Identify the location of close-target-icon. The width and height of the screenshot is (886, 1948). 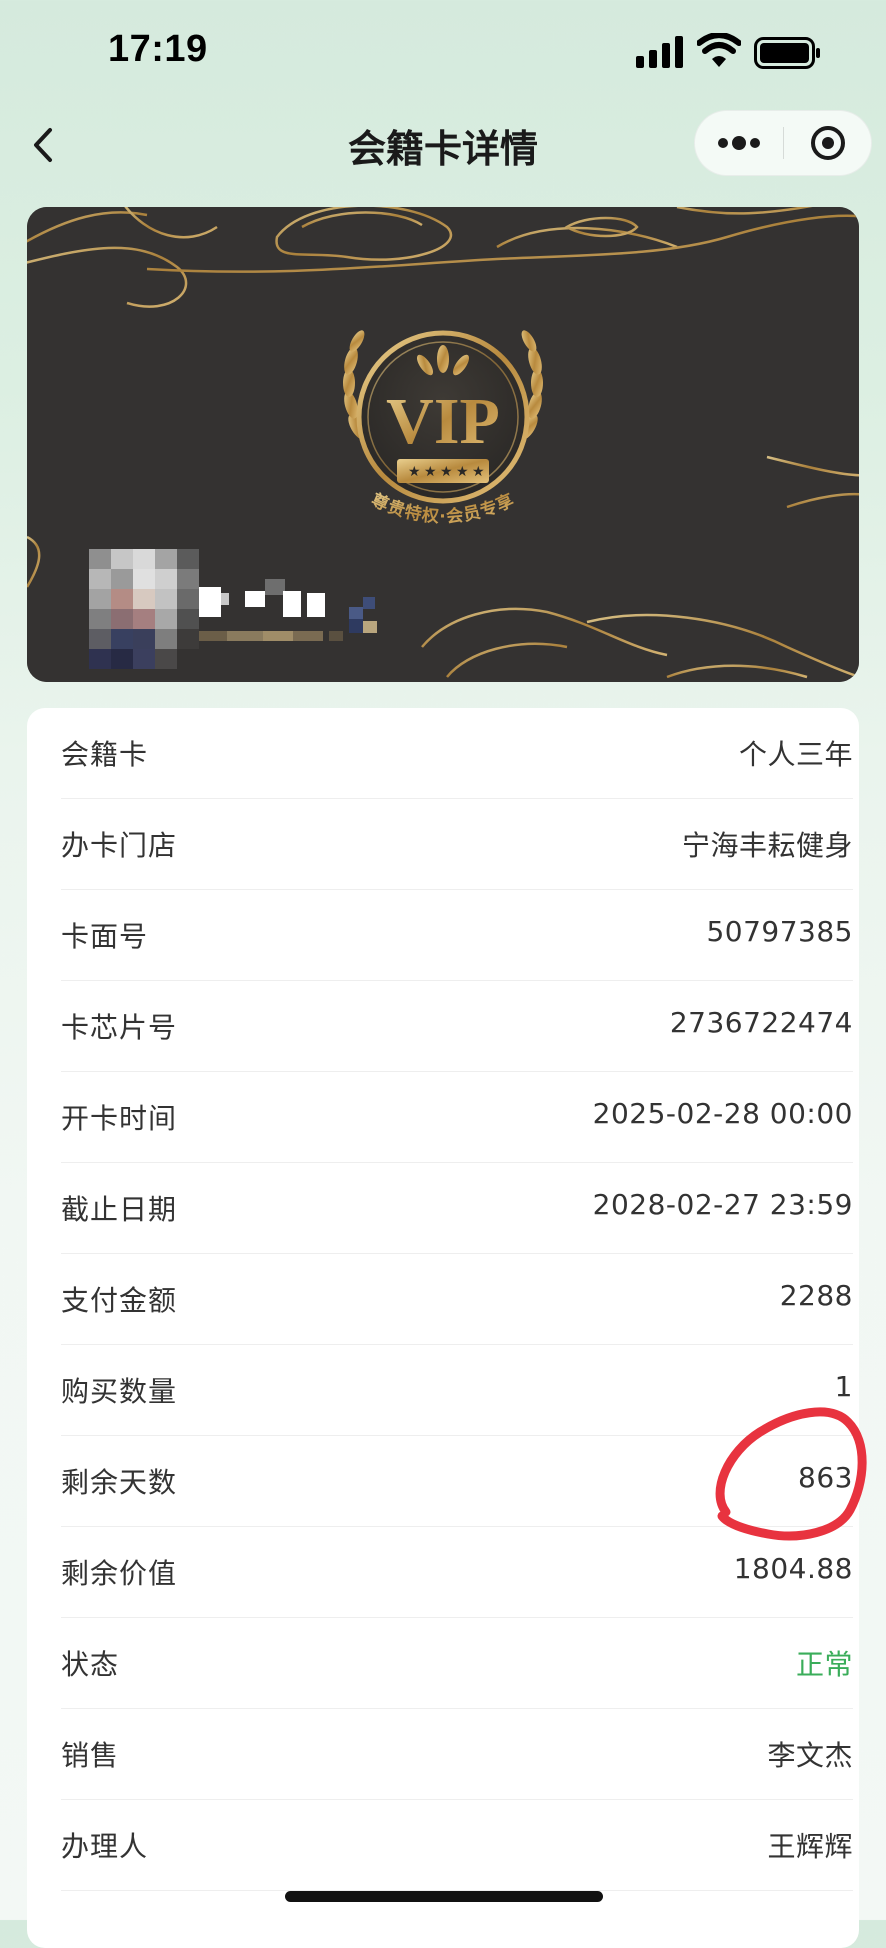
(828, 143).